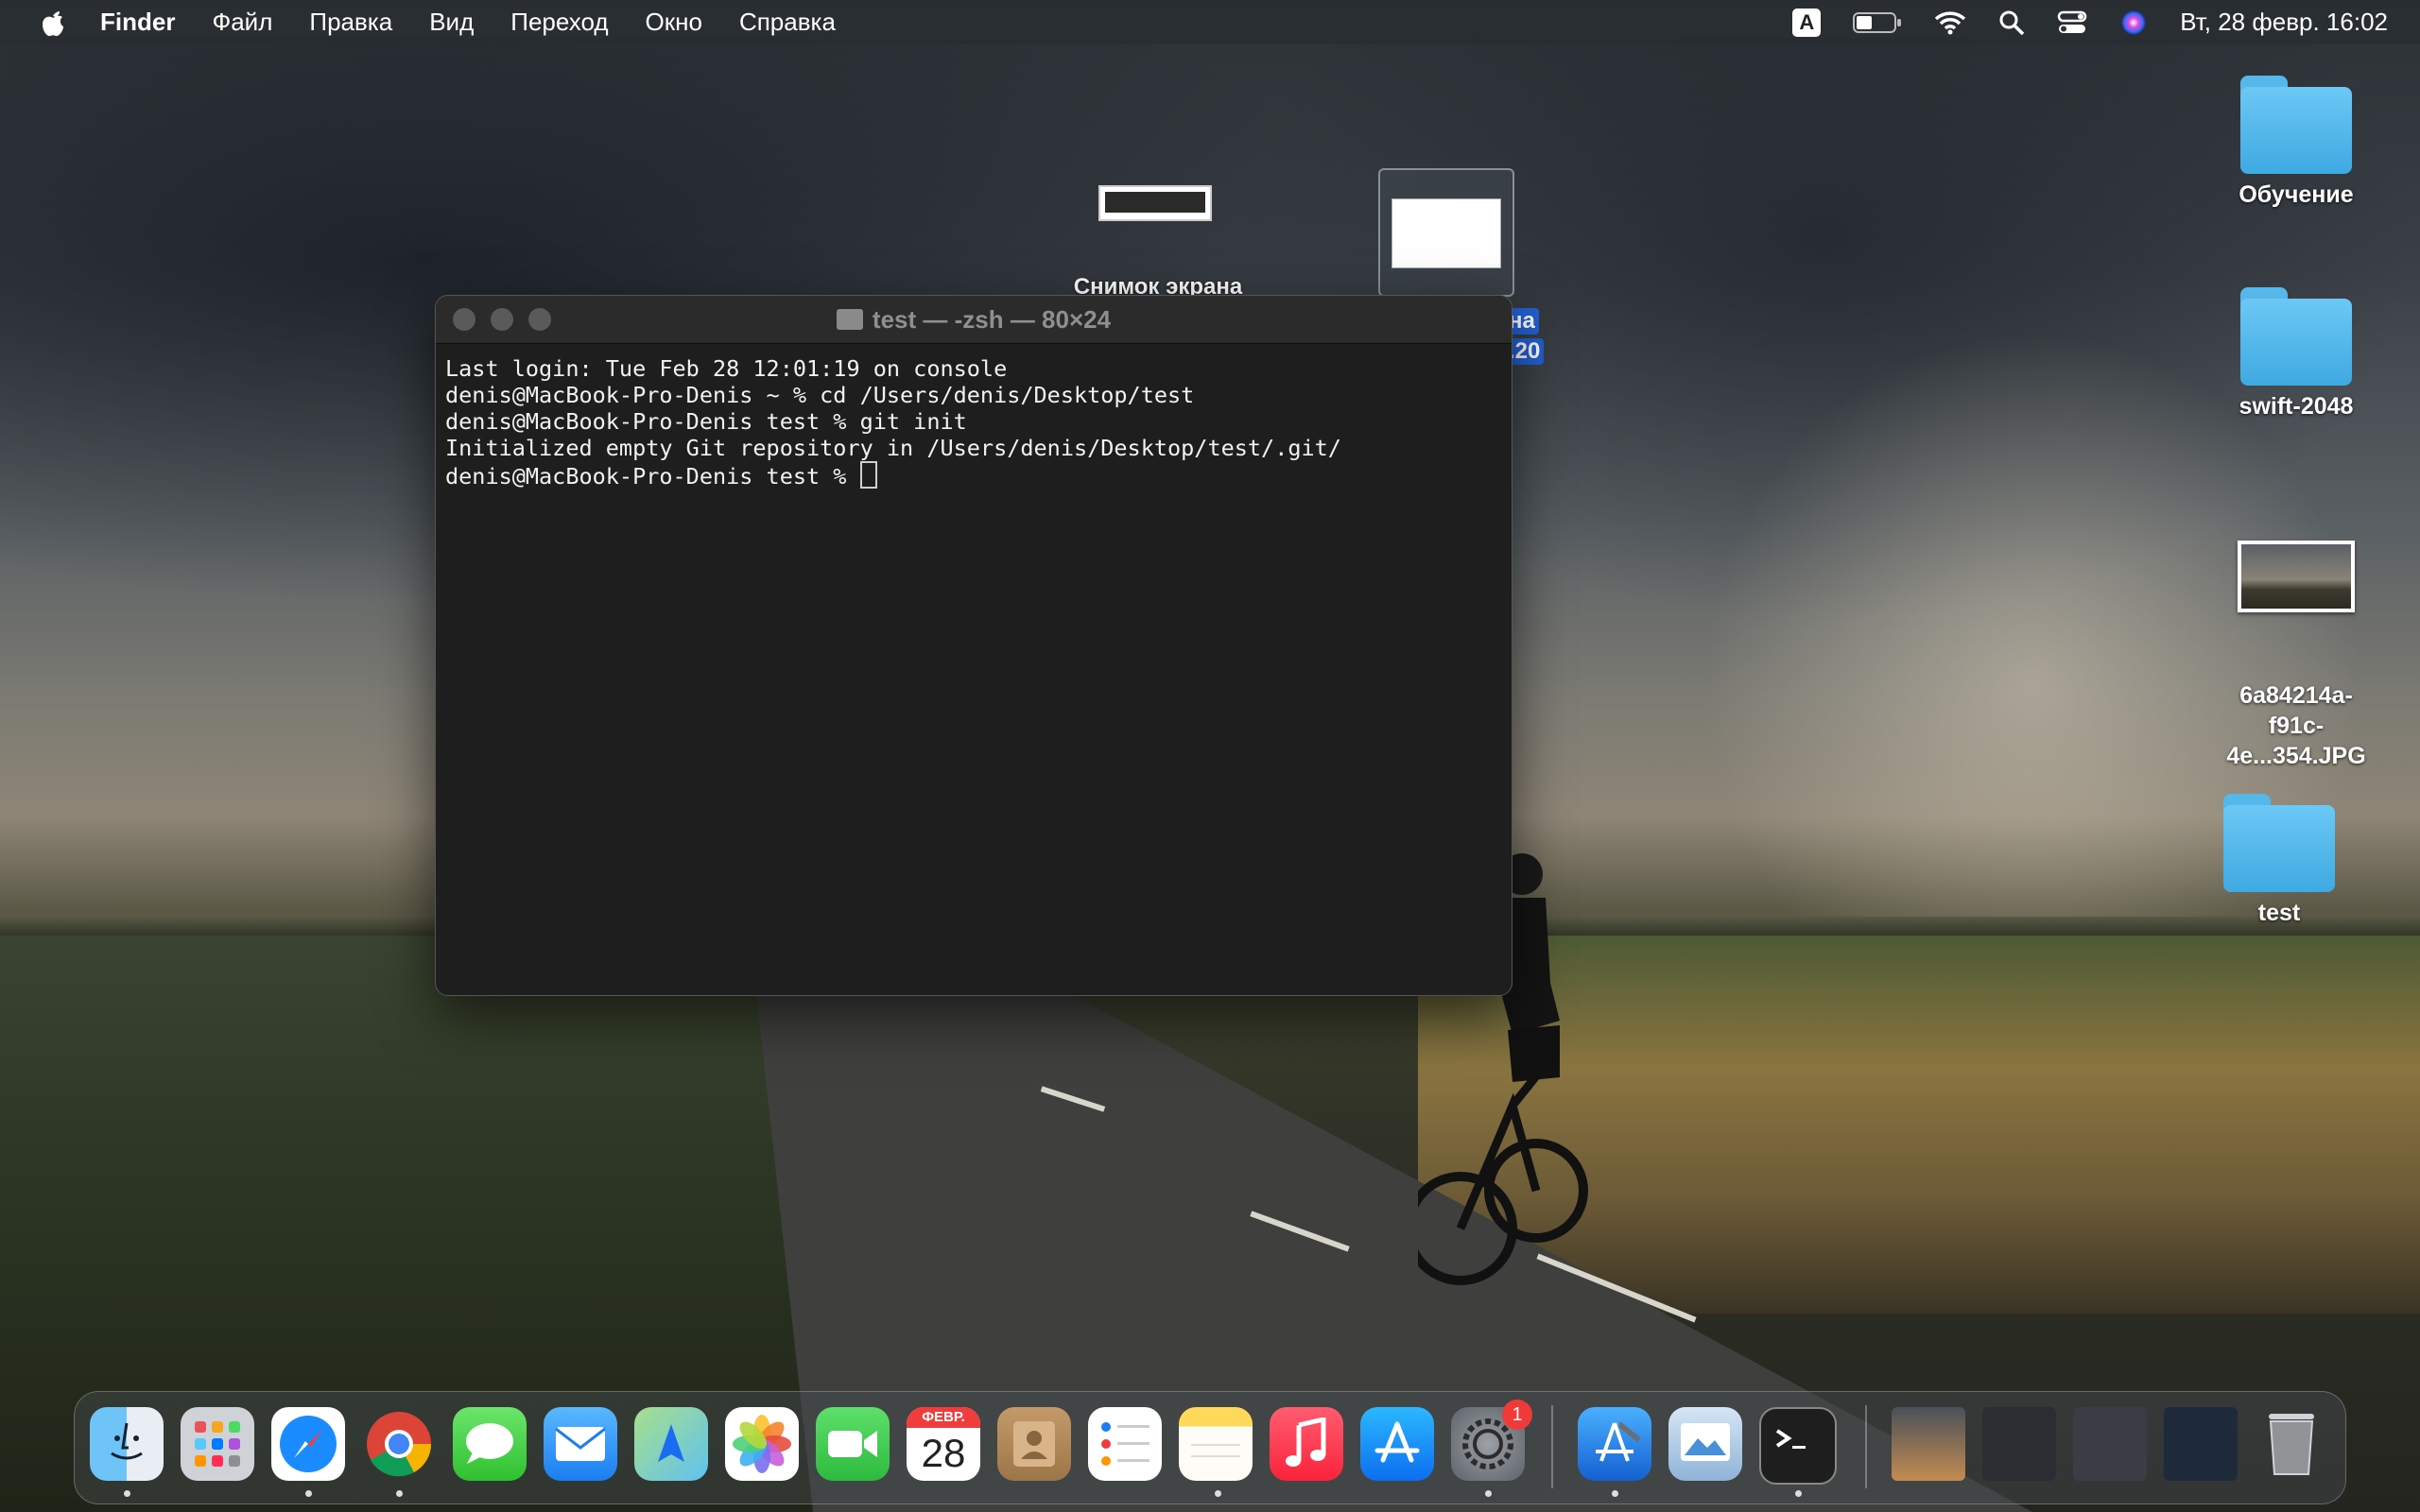 Image resolution: width=2420 pixels, height=1512 pixels. I want to click on terminal-cursor, so click(868, 475).